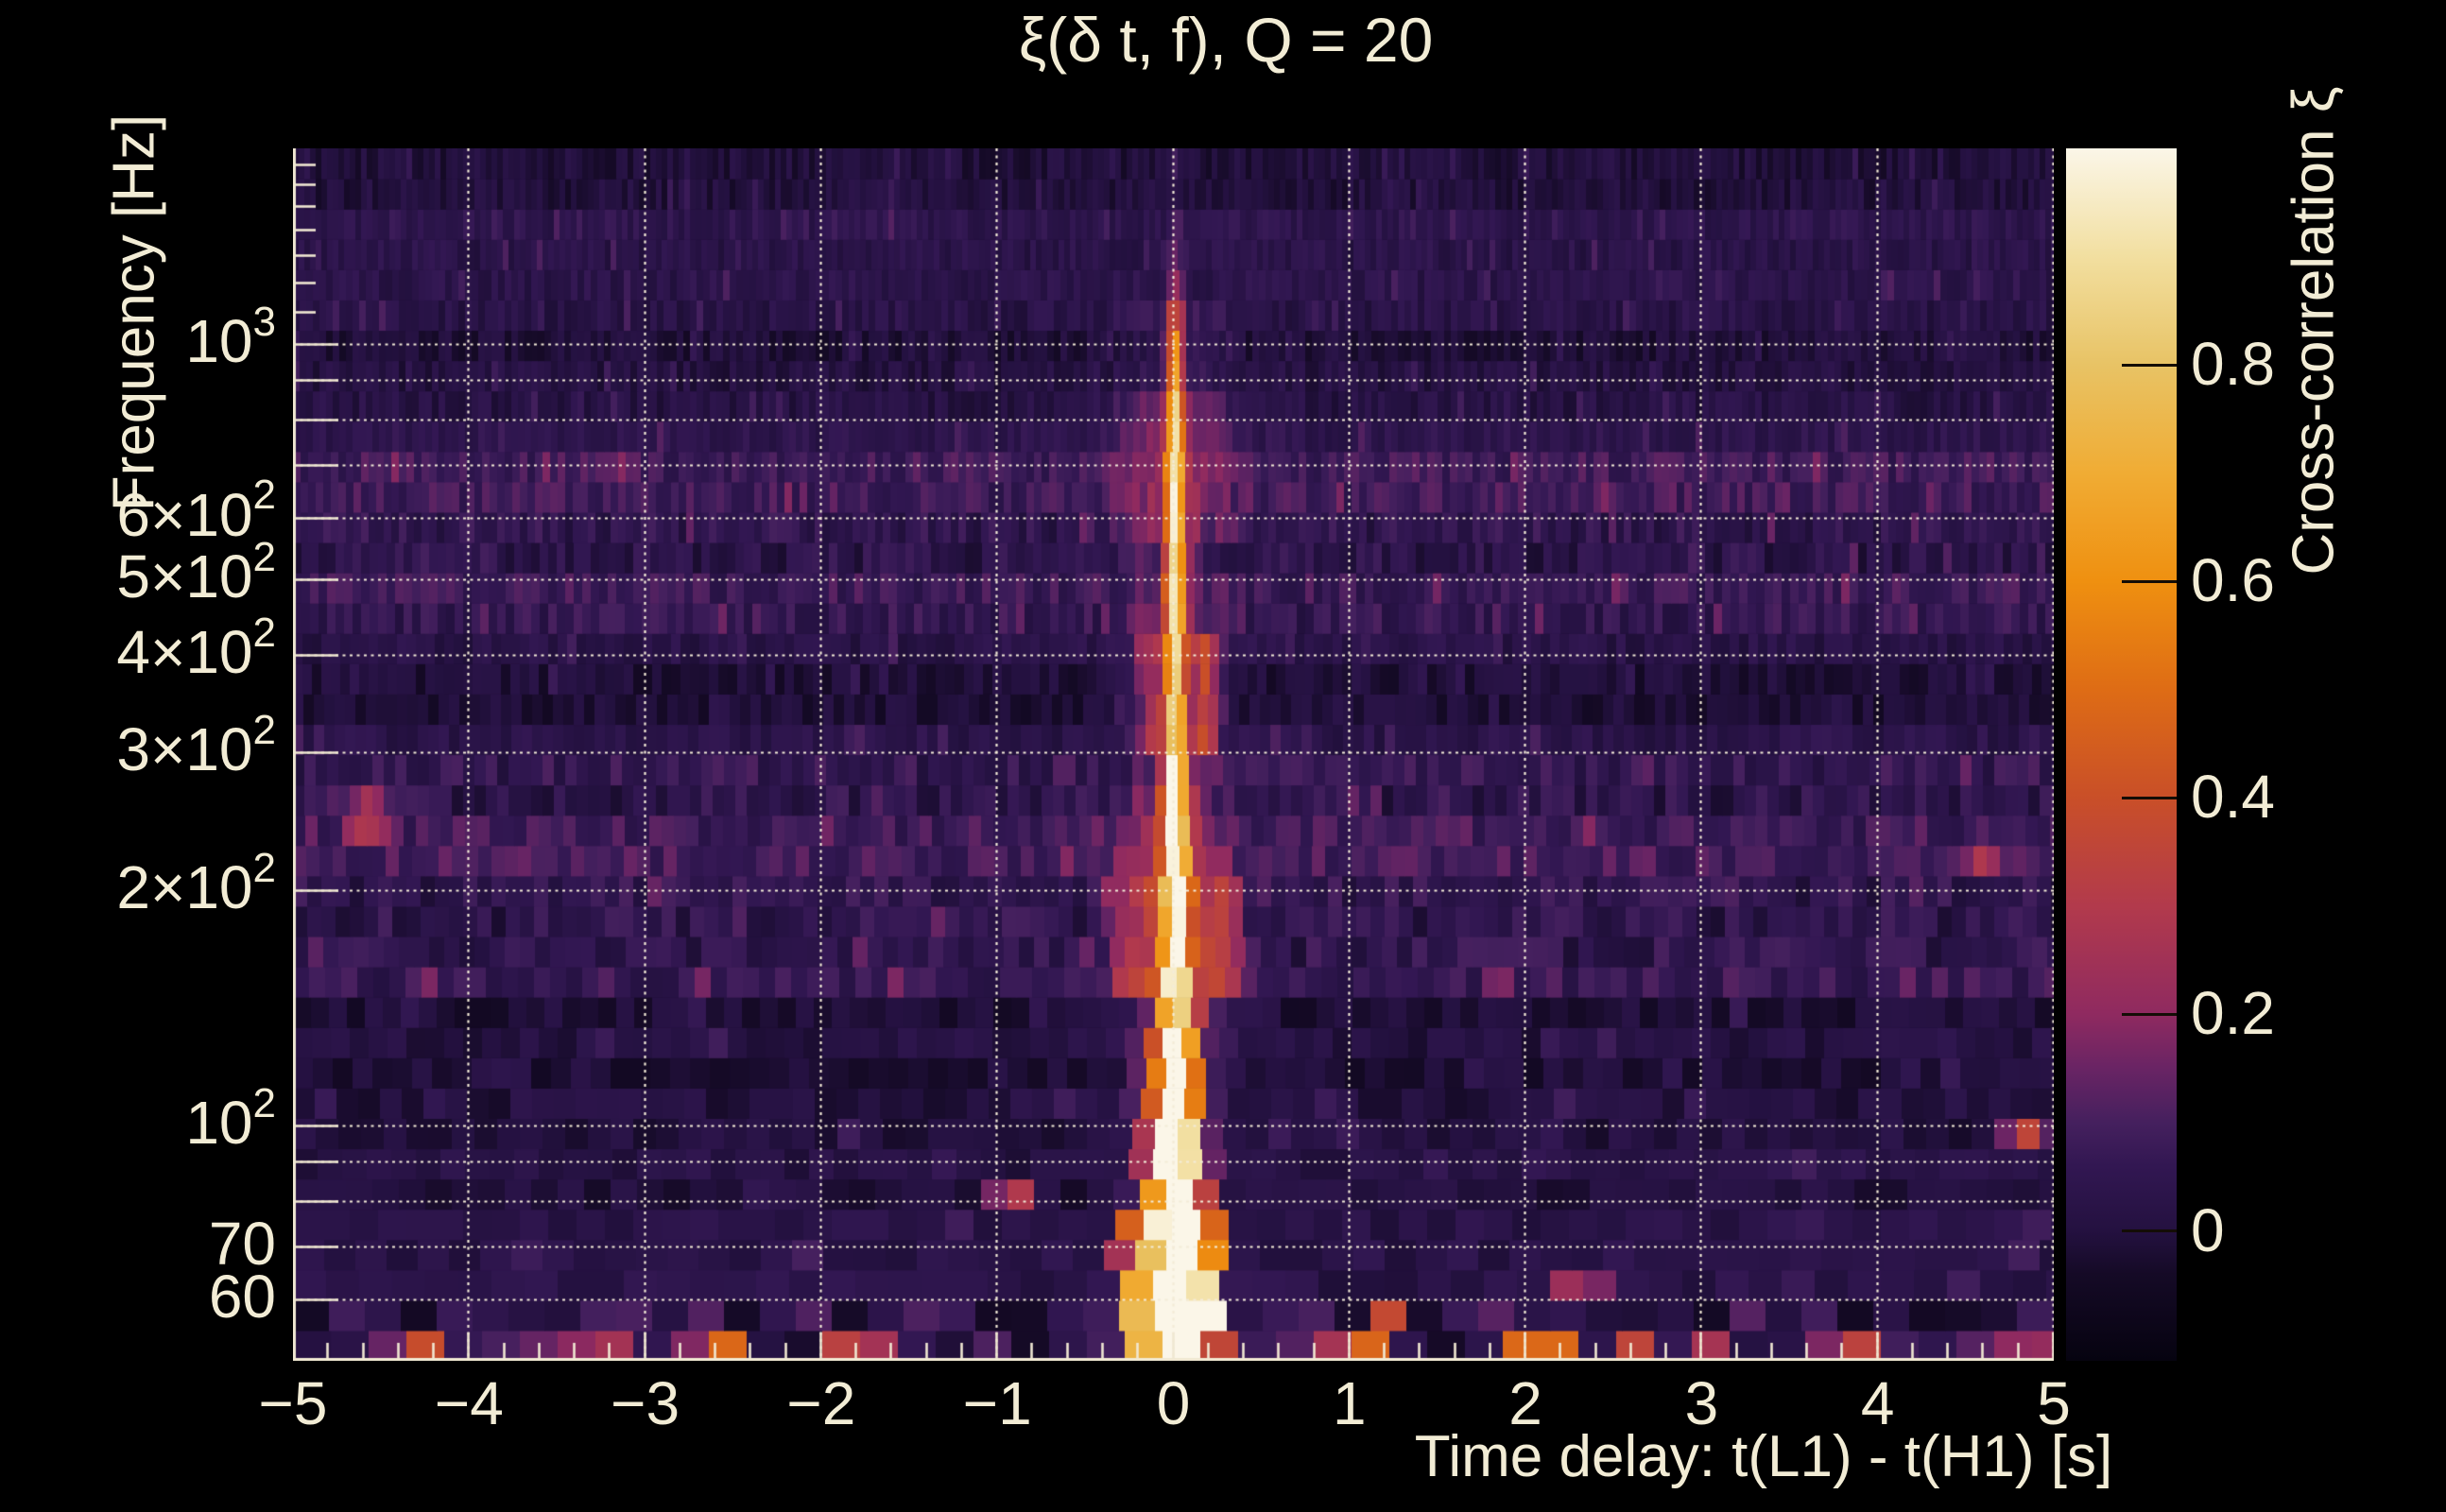  What do you see at coordinates (293, 1403) in the screenshot?
I see `x-tick-label: −5` at bounding box center [293, 1403].